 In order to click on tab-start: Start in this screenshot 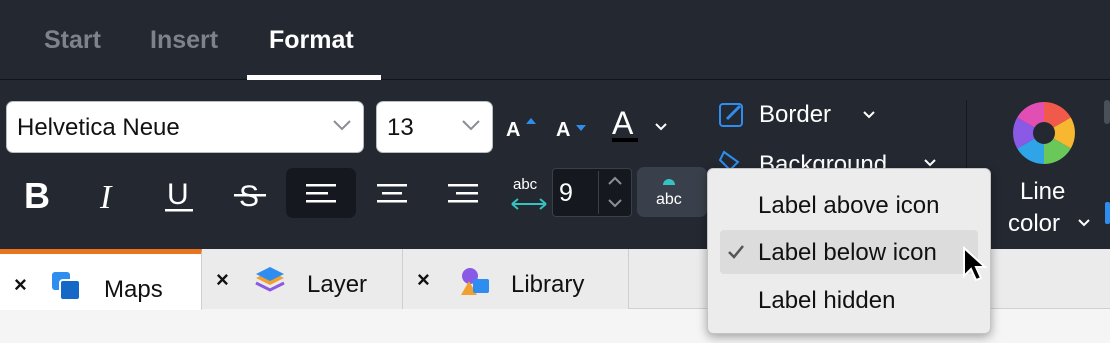, I will do `click(72, 40)`.